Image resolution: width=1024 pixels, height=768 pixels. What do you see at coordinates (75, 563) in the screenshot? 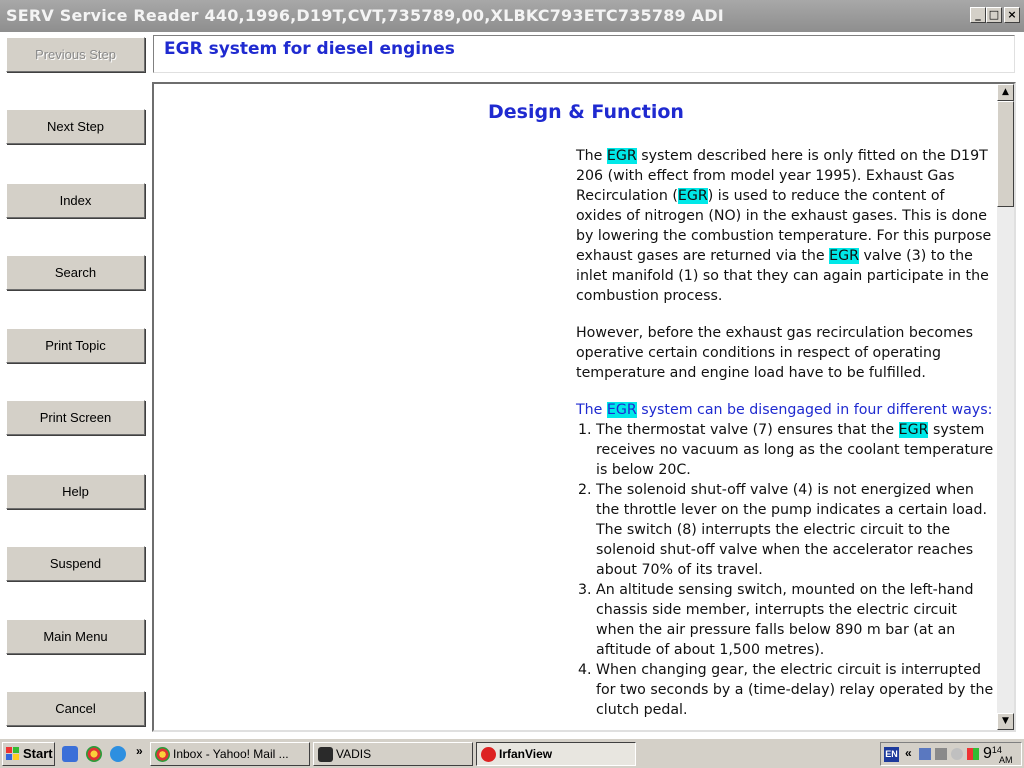
I see `suspend-button: Suspend` at bounding box center [75, 563].